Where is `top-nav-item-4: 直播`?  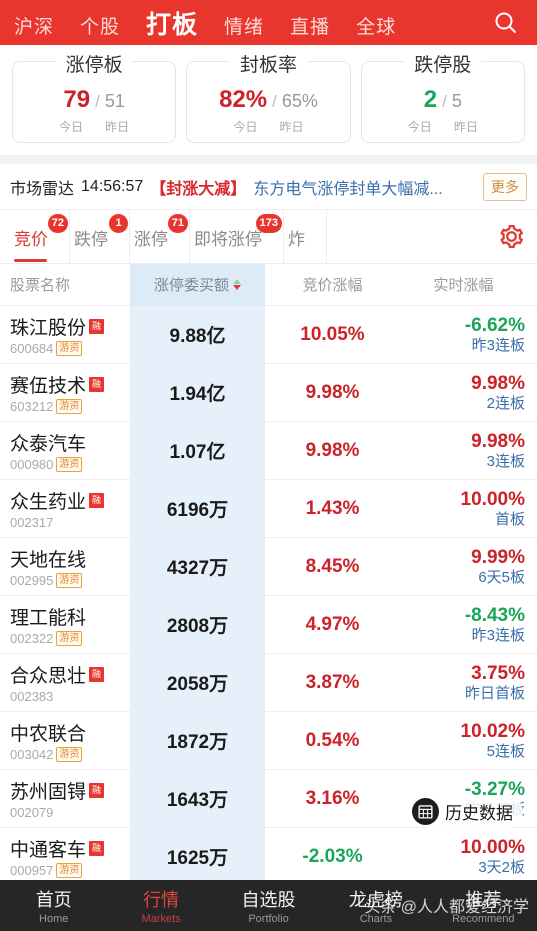 top-nav-item-4: 直播 is located at coordinates (310, 25).